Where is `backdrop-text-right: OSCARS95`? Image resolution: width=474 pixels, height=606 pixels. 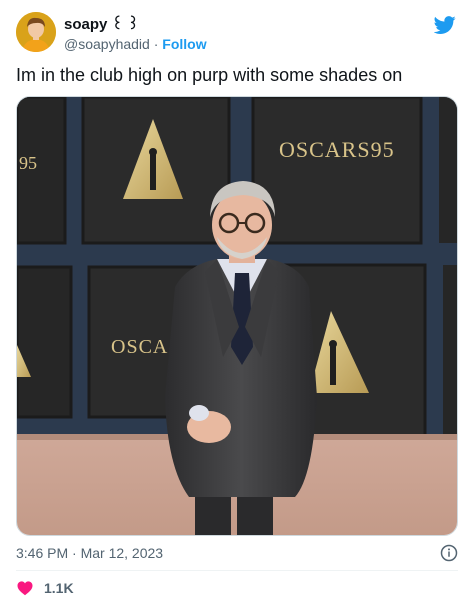
backdrop-text-right: OSCARS95 is located at coordinates (337, 149).